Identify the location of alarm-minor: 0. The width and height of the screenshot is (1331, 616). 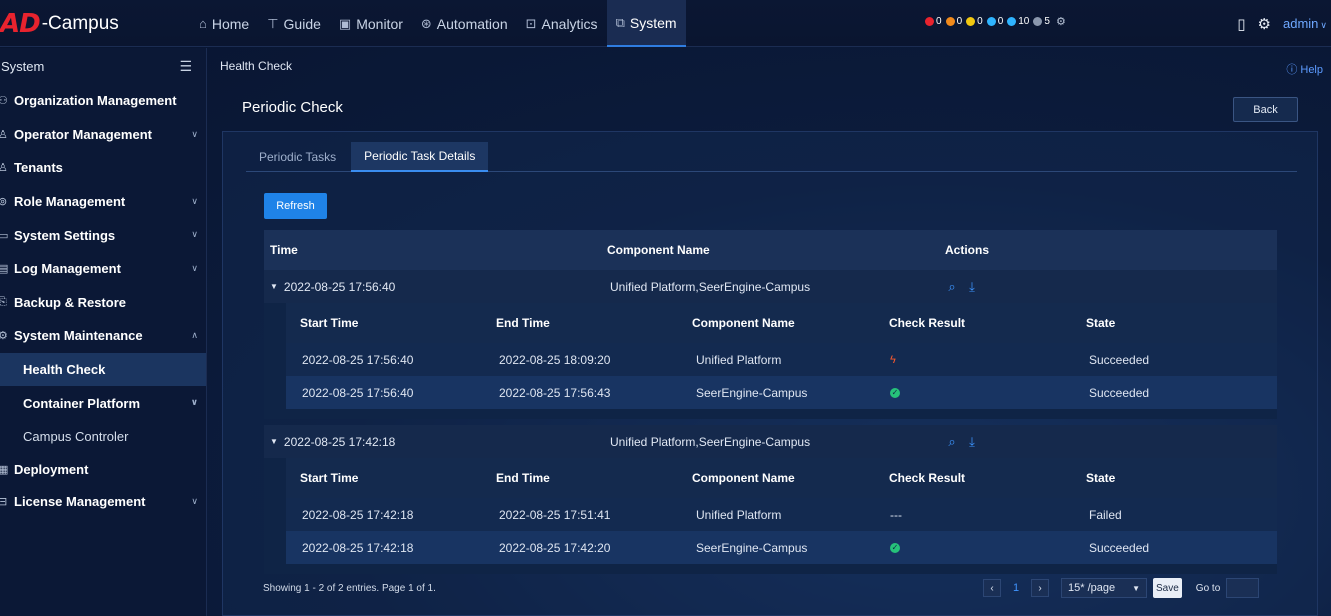
(974, 21).